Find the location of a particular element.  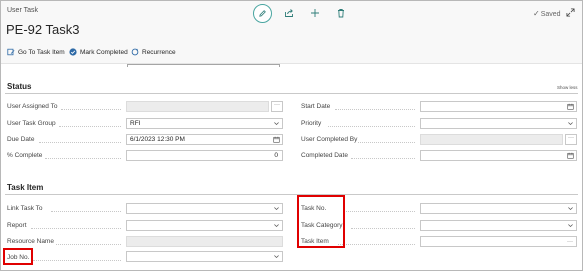

recurrence-button: Recurrence is located at coordinates (153, 52).